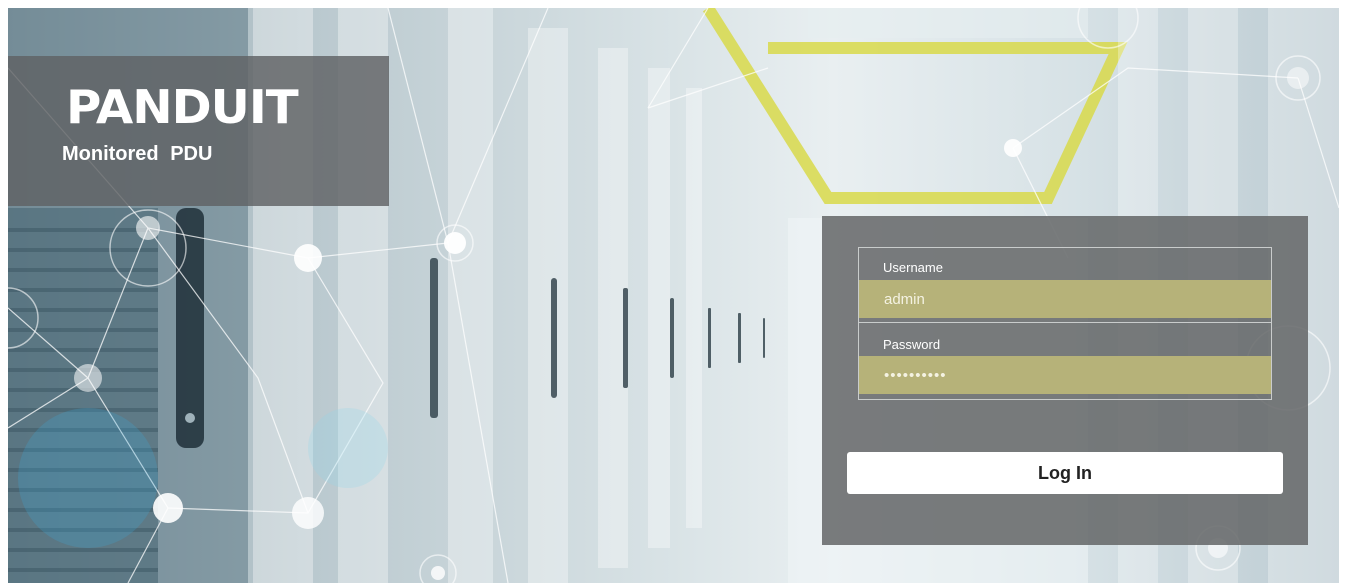  Describe the element at coordinates (1065, 375) in the screenshot. I see `password-input` at that location.